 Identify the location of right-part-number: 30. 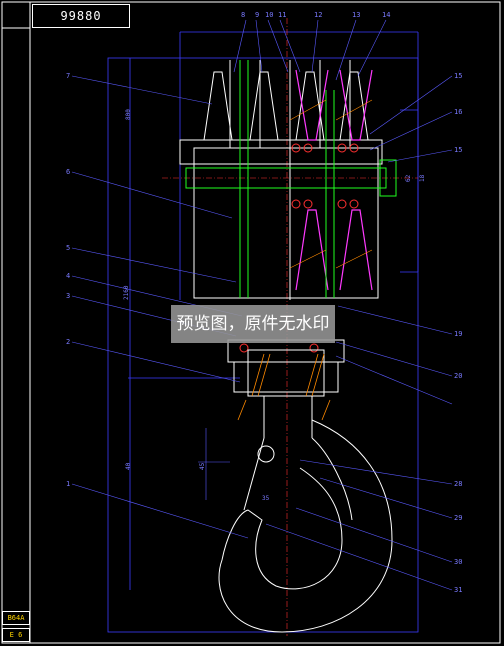
(458, 562).